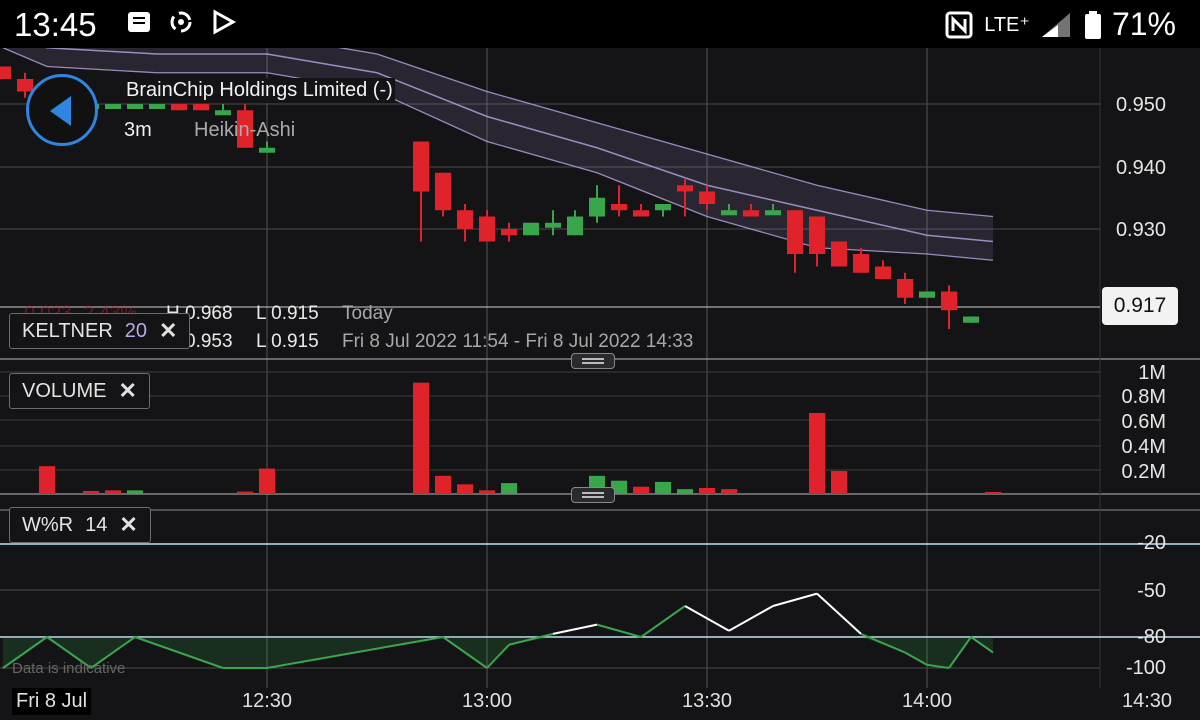  What do you see at coordinates (52, 701) in the screenshot?
I see `date-label: Fri 8 Jul` at bounding box center [52, 701].